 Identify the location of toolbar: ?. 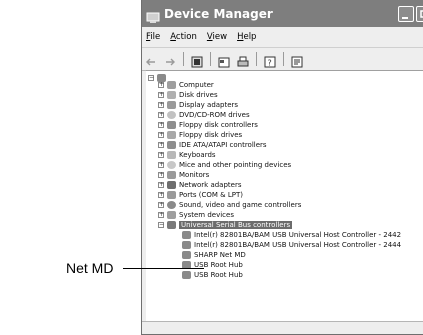
(282, 59).